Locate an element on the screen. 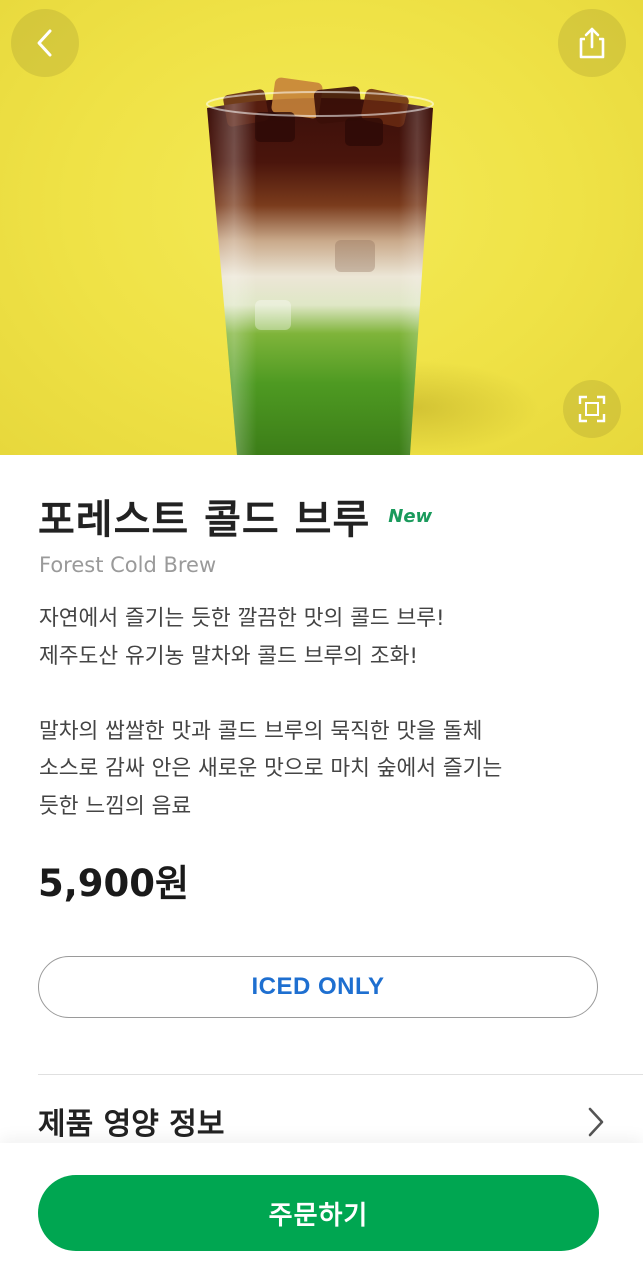 This screenshot has width=643, height=1273. back-button is located at coordinates (45, 43).